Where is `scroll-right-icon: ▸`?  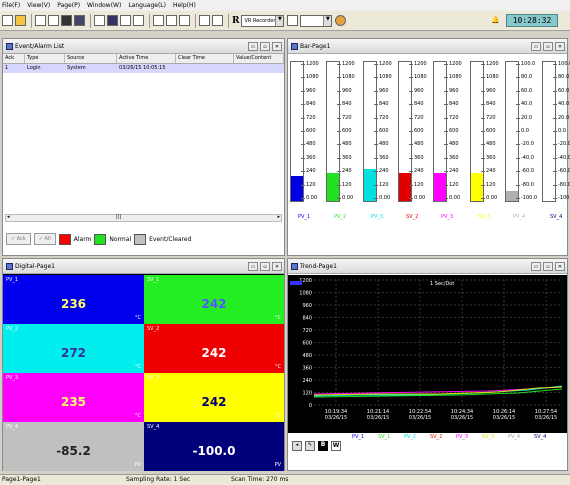
scroll-right-icon: ▸ is located at coordinates (278, 217).